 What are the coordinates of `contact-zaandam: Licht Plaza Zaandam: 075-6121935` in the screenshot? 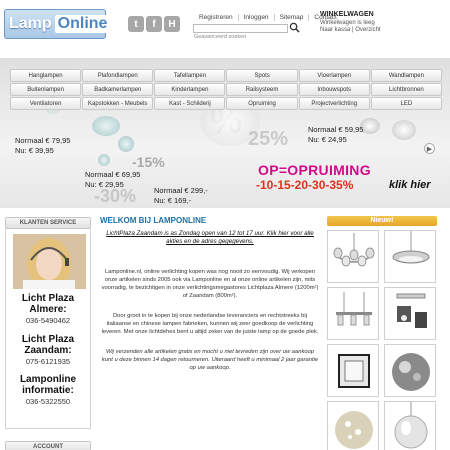 It's located at (48, 350).